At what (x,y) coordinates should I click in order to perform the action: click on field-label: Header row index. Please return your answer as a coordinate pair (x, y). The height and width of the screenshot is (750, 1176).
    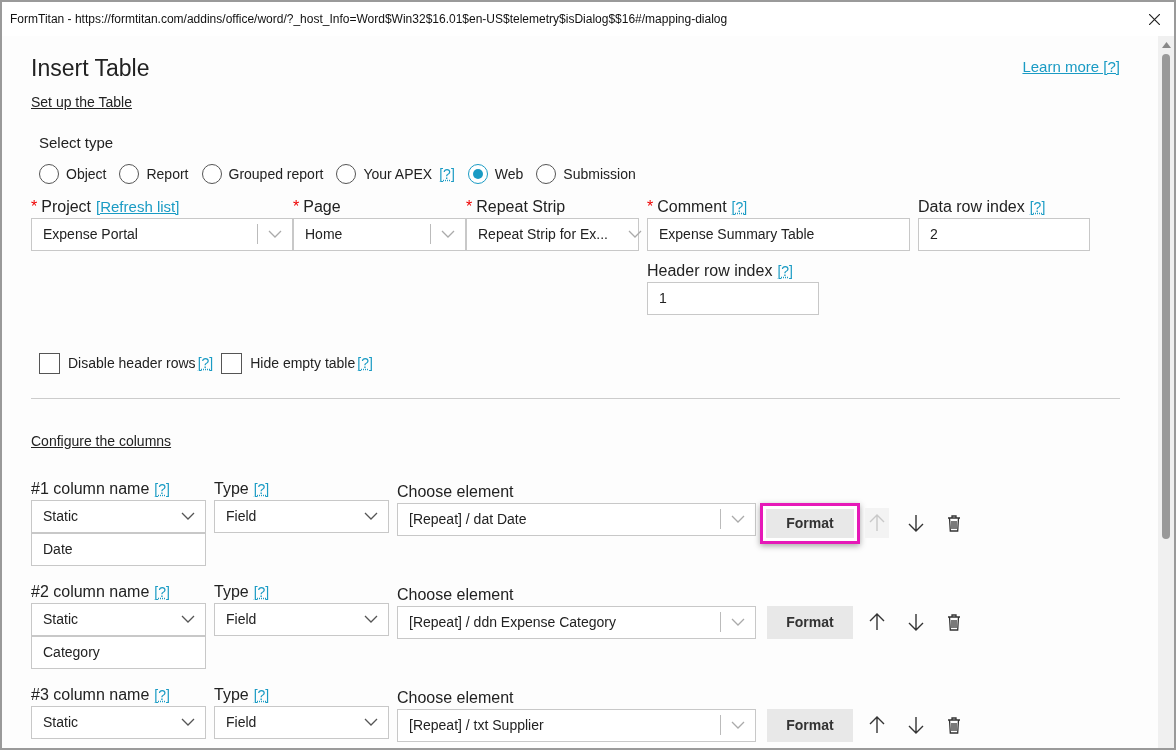
    Looking at the image, I should click on (710, 270).